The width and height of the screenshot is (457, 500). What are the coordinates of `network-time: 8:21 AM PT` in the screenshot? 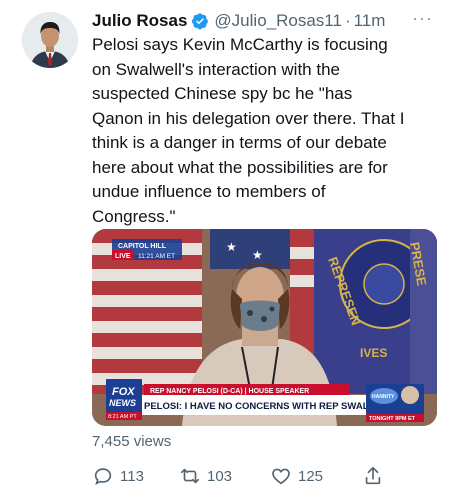 It's located at (122, 417).